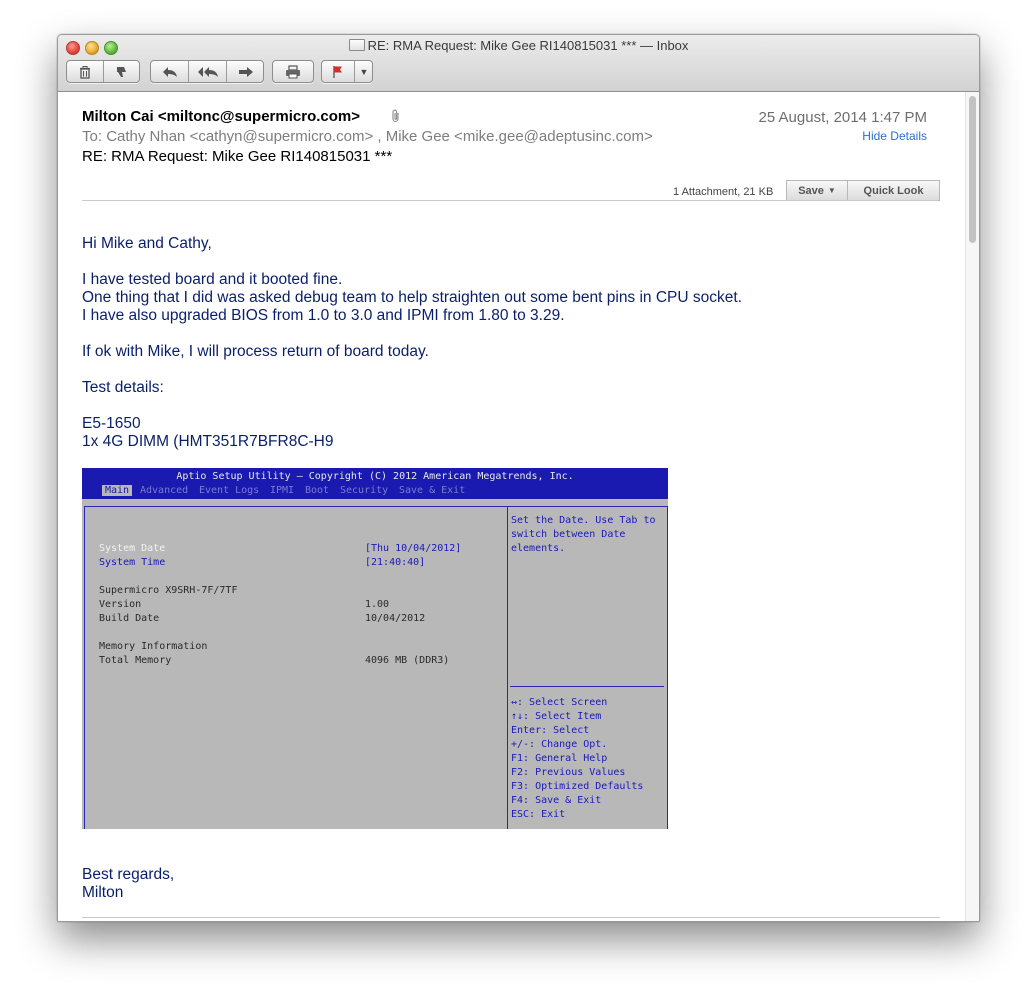 The image size is (1035, 1000). What do you see at coordinates (432, 490) in the screenshot?
I see `bios-menu-save-exit: Save & Exit` at bounding box center [432, 490].